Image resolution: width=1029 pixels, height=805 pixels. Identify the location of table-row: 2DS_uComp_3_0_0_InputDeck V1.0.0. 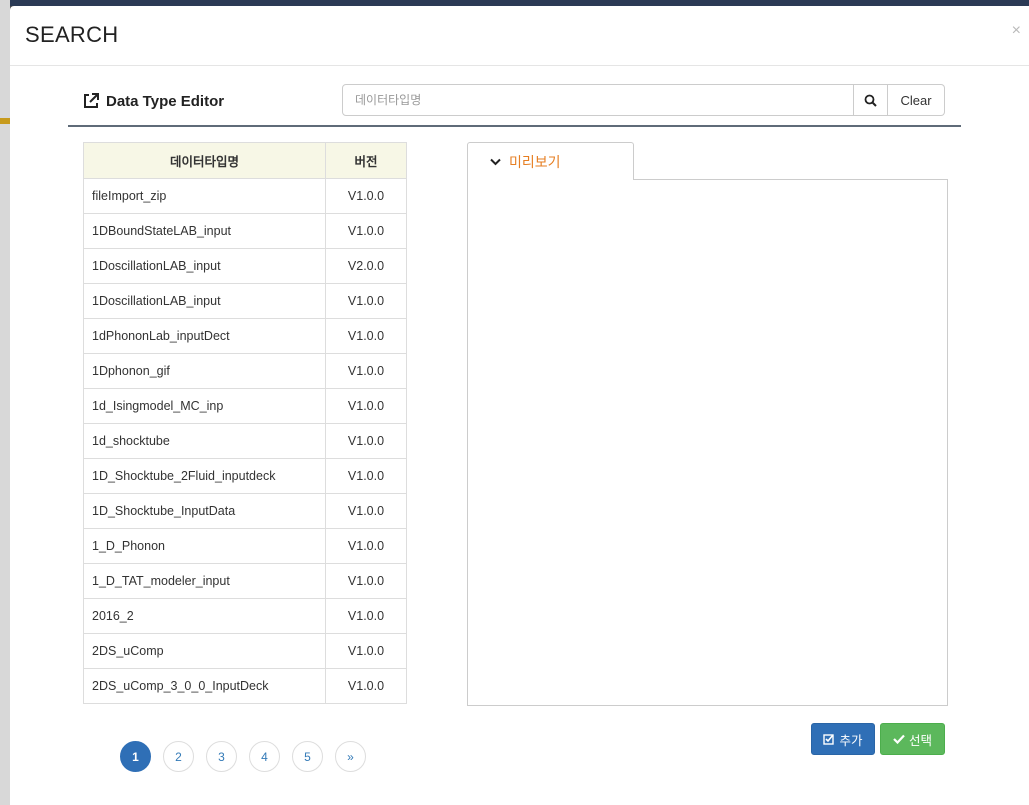
(245, 686).